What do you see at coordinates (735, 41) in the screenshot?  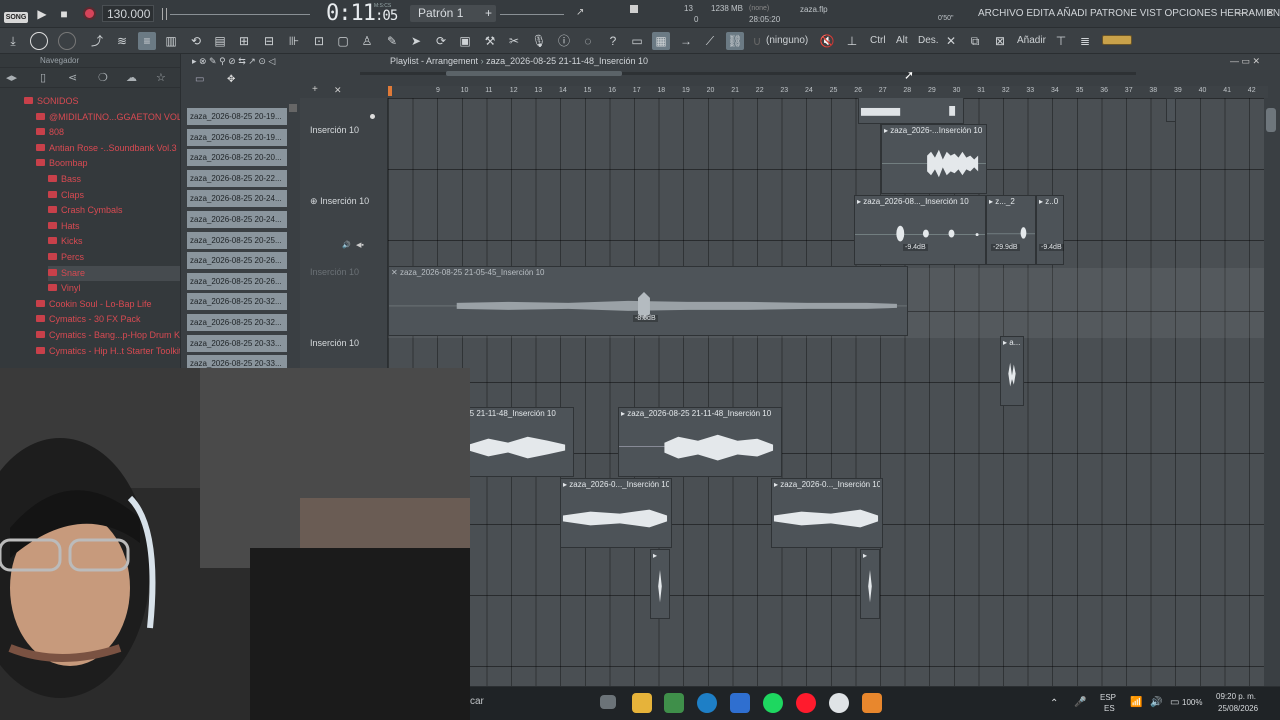 I see `link-icon: ⛓` at bounding box center [735, 41].